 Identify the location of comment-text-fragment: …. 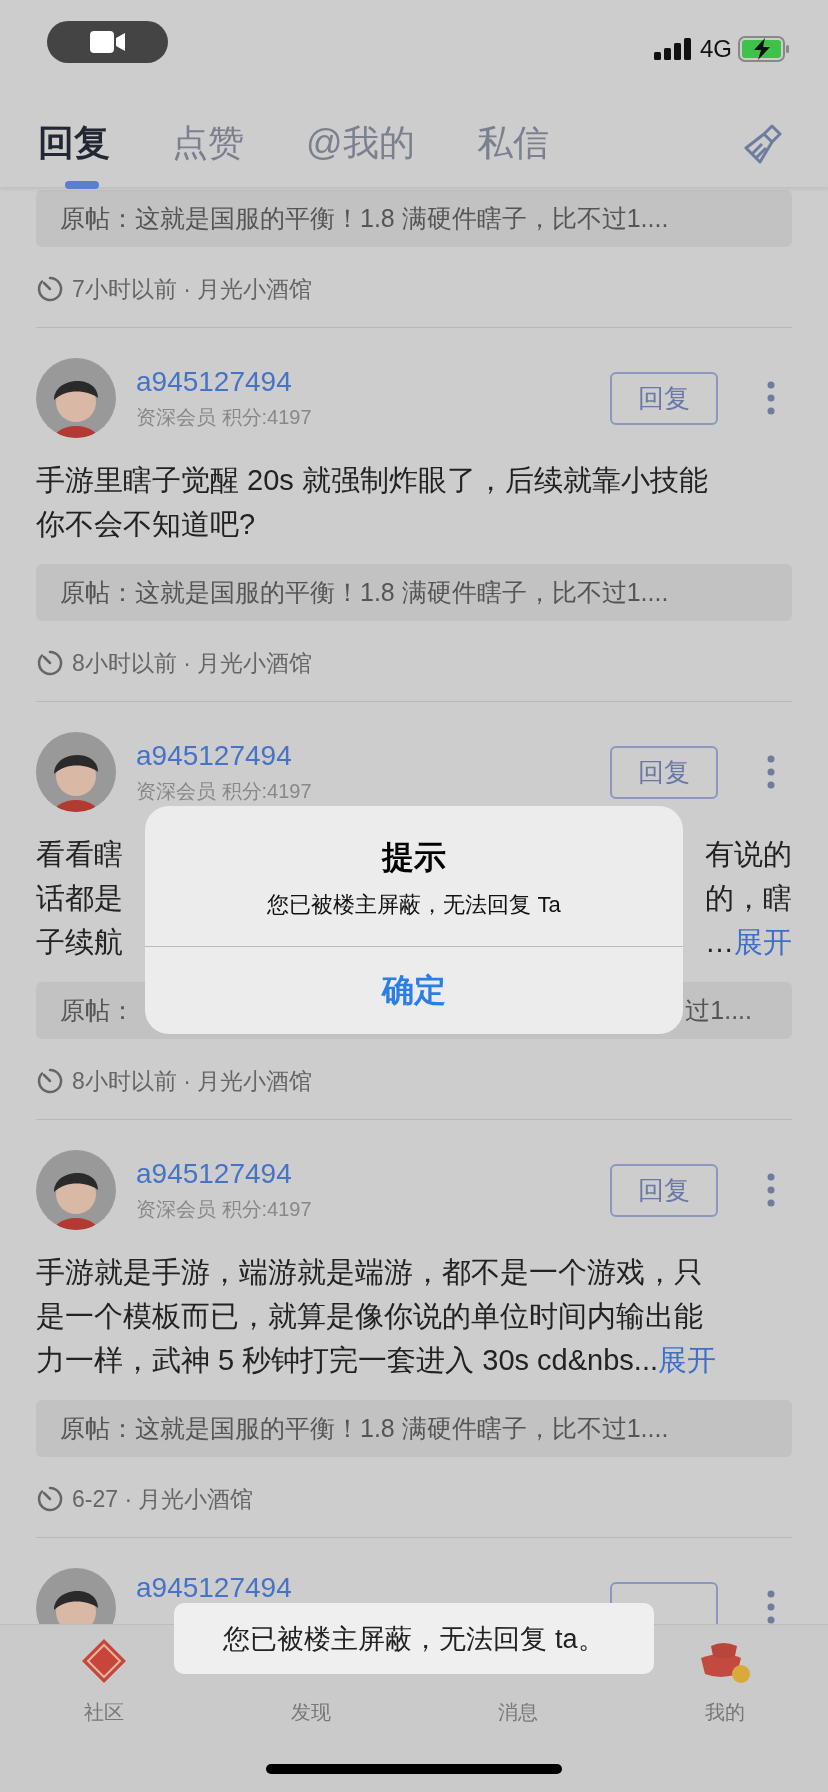
(719, 942).